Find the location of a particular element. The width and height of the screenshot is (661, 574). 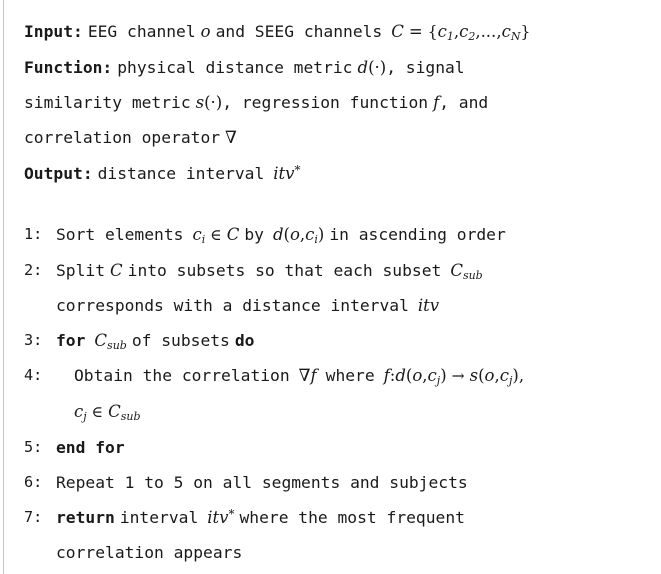

step-3-line: for Csub of subsets do is located at coordinates (356, 340).